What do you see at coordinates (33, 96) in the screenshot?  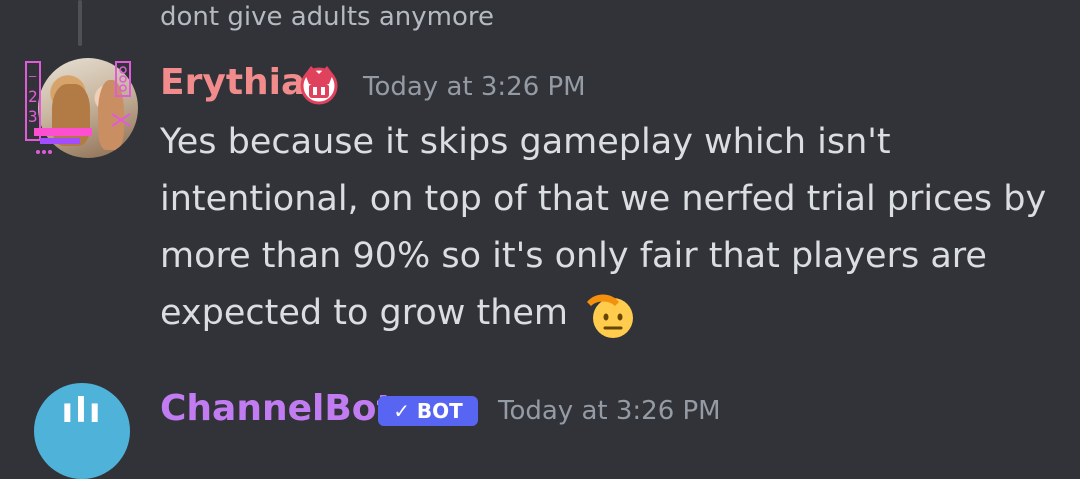 I see `svg-text: 2` at bounding box center [33, 96].